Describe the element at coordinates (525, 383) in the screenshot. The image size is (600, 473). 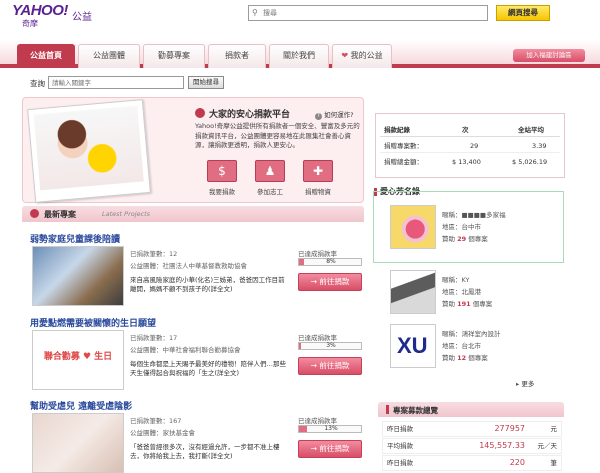
I see `more-donors-link: ▸ 更多` at that location.